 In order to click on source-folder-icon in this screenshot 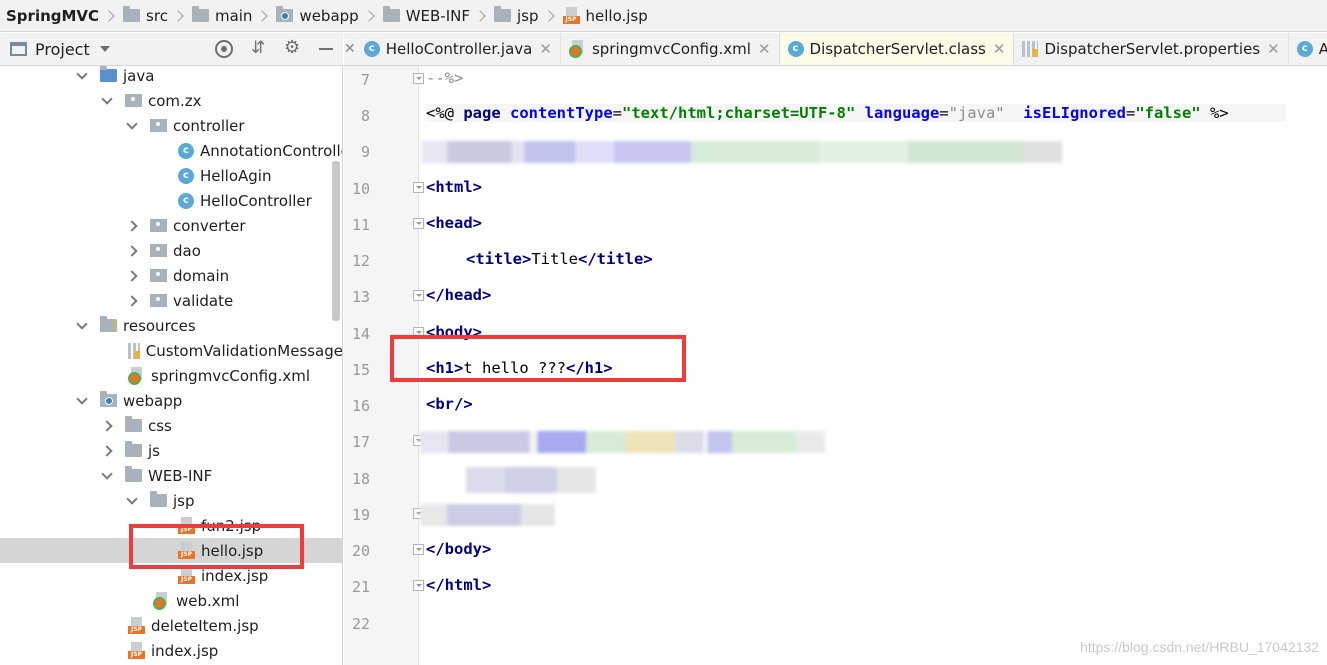, I will do `click(108, 74)`.